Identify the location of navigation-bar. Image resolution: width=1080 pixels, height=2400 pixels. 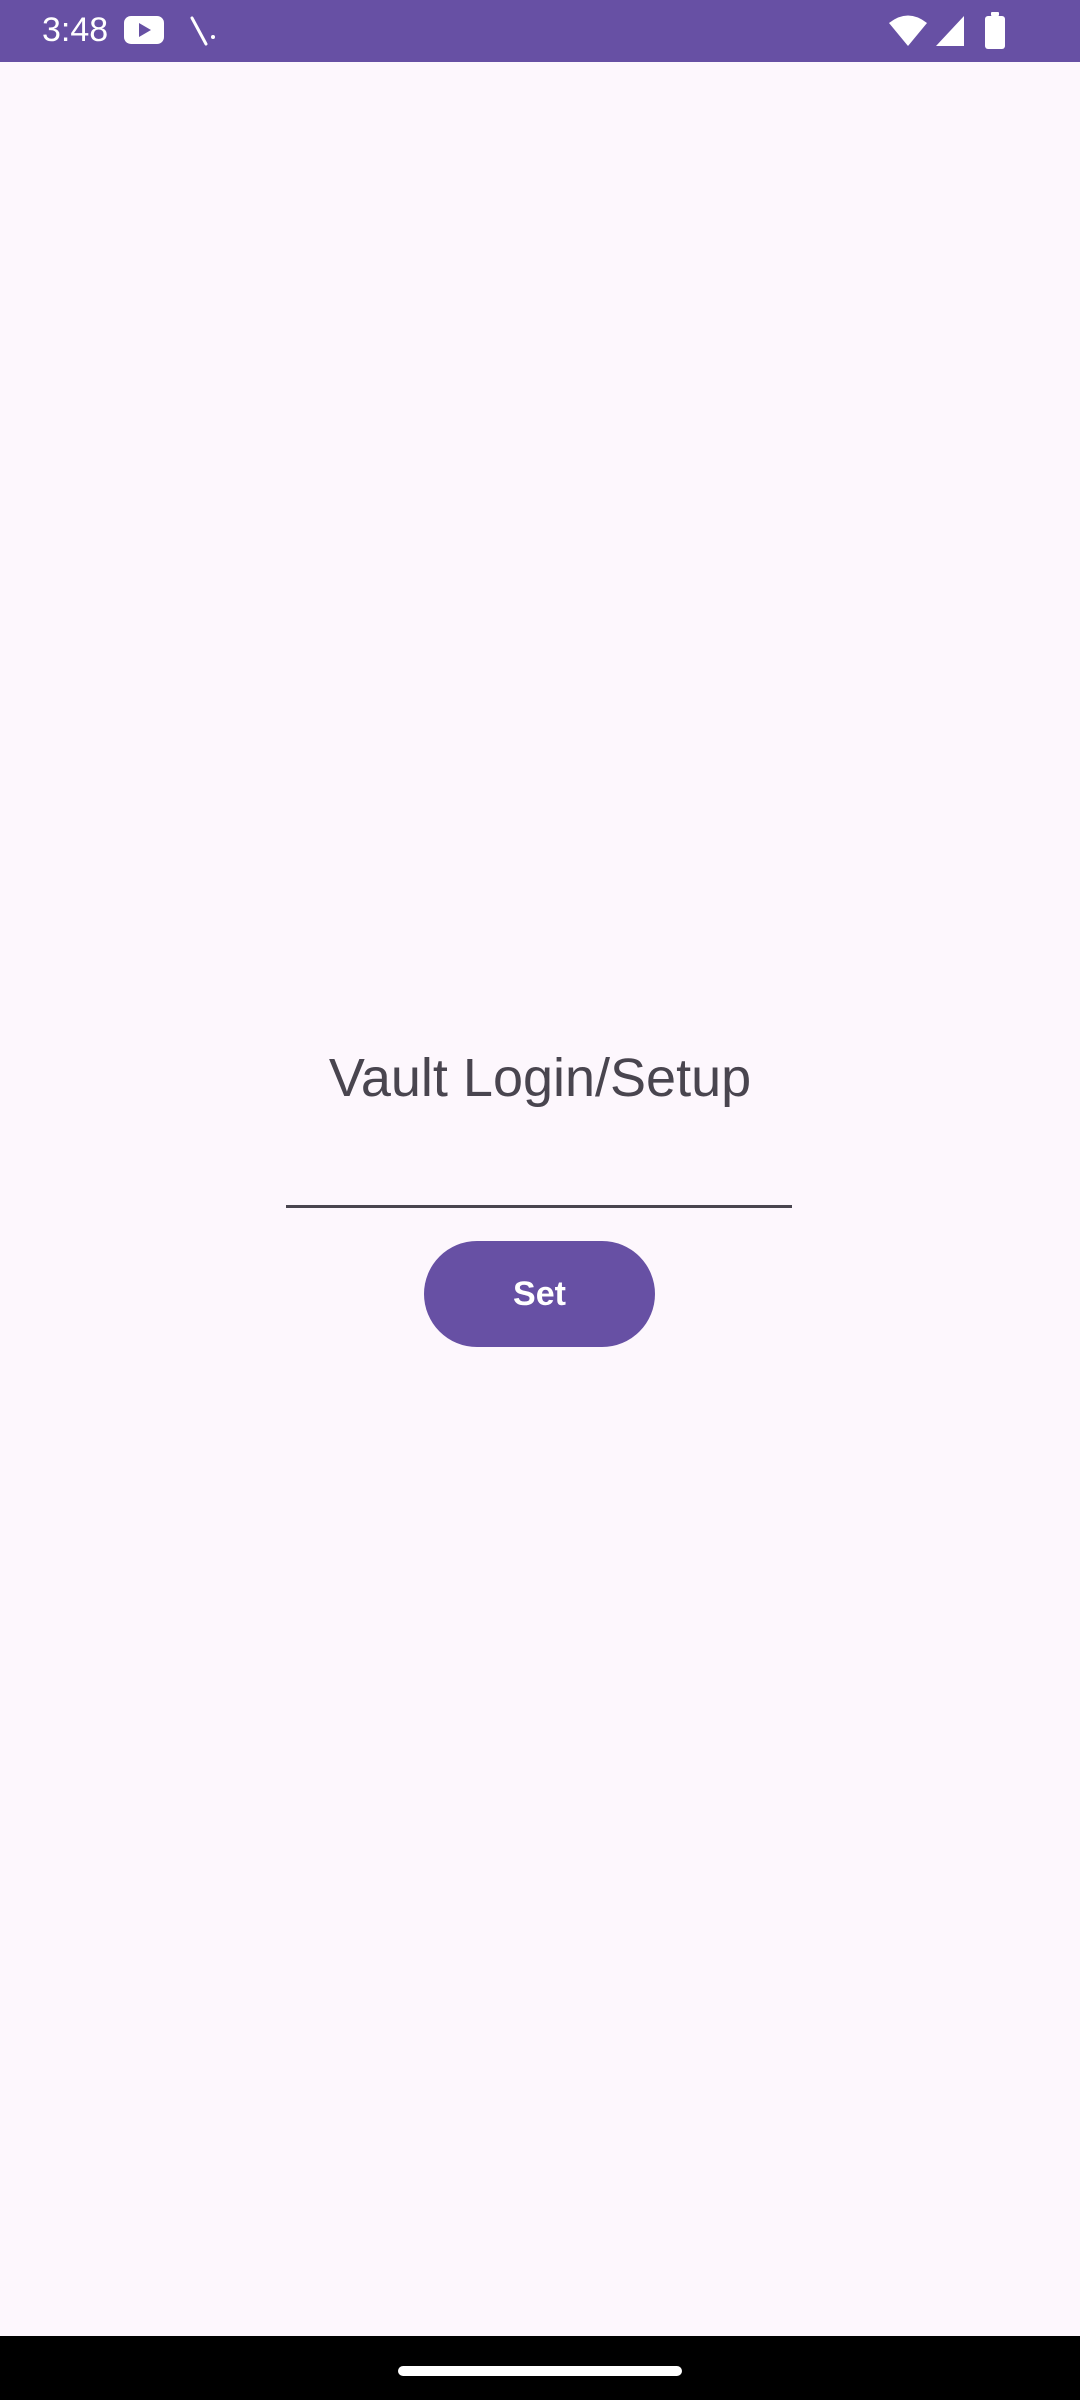
(540, 2368).